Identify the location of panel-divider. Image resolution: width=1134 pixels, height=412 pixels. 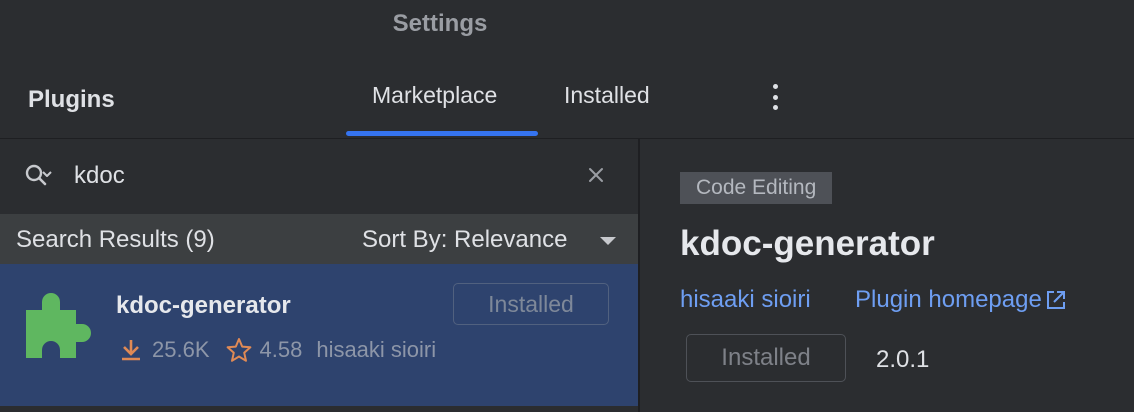
(639, 275).